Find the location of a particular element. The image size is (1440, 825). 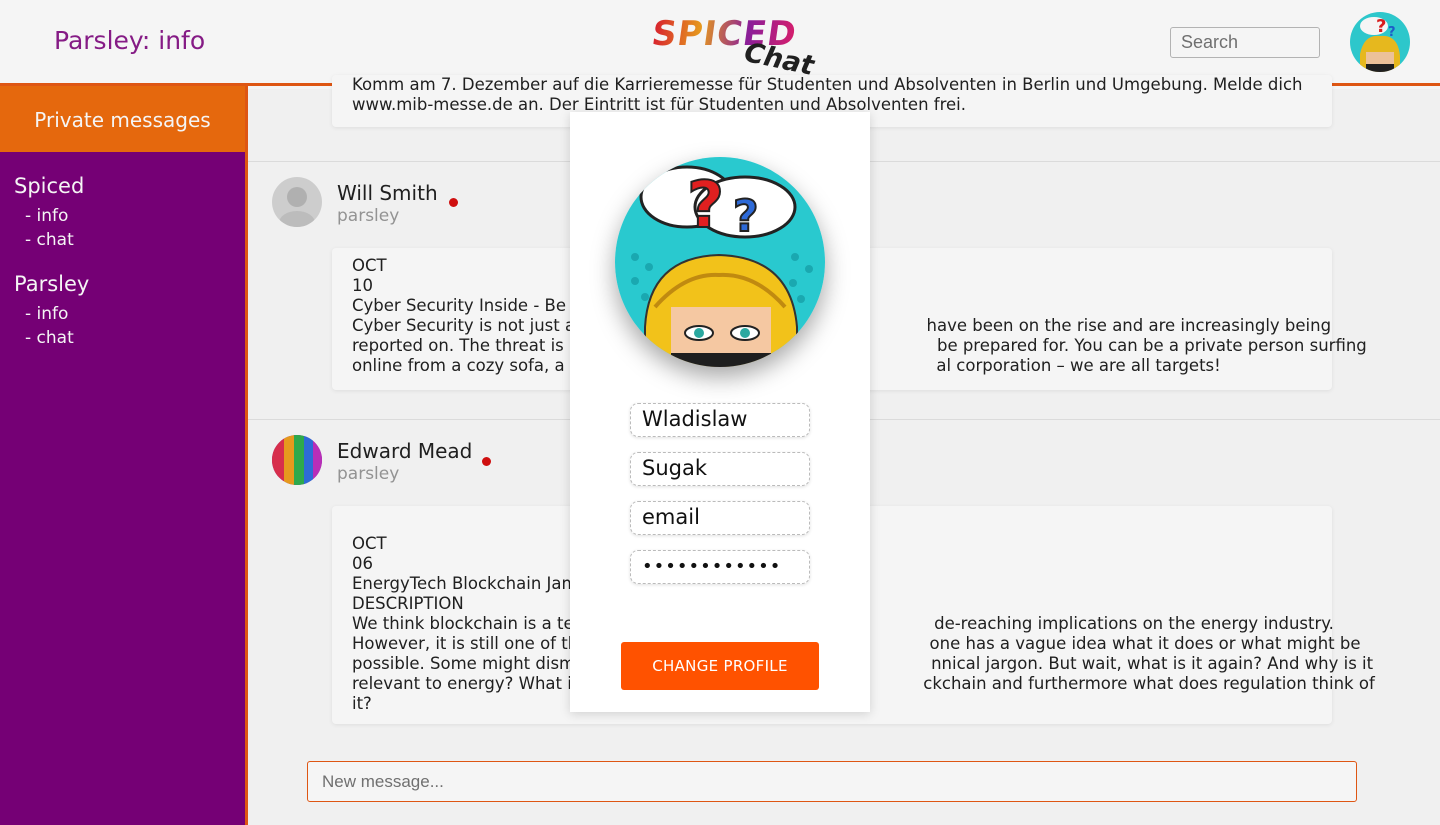

profile-picture: ? ? is located at coordinates (720, 262).